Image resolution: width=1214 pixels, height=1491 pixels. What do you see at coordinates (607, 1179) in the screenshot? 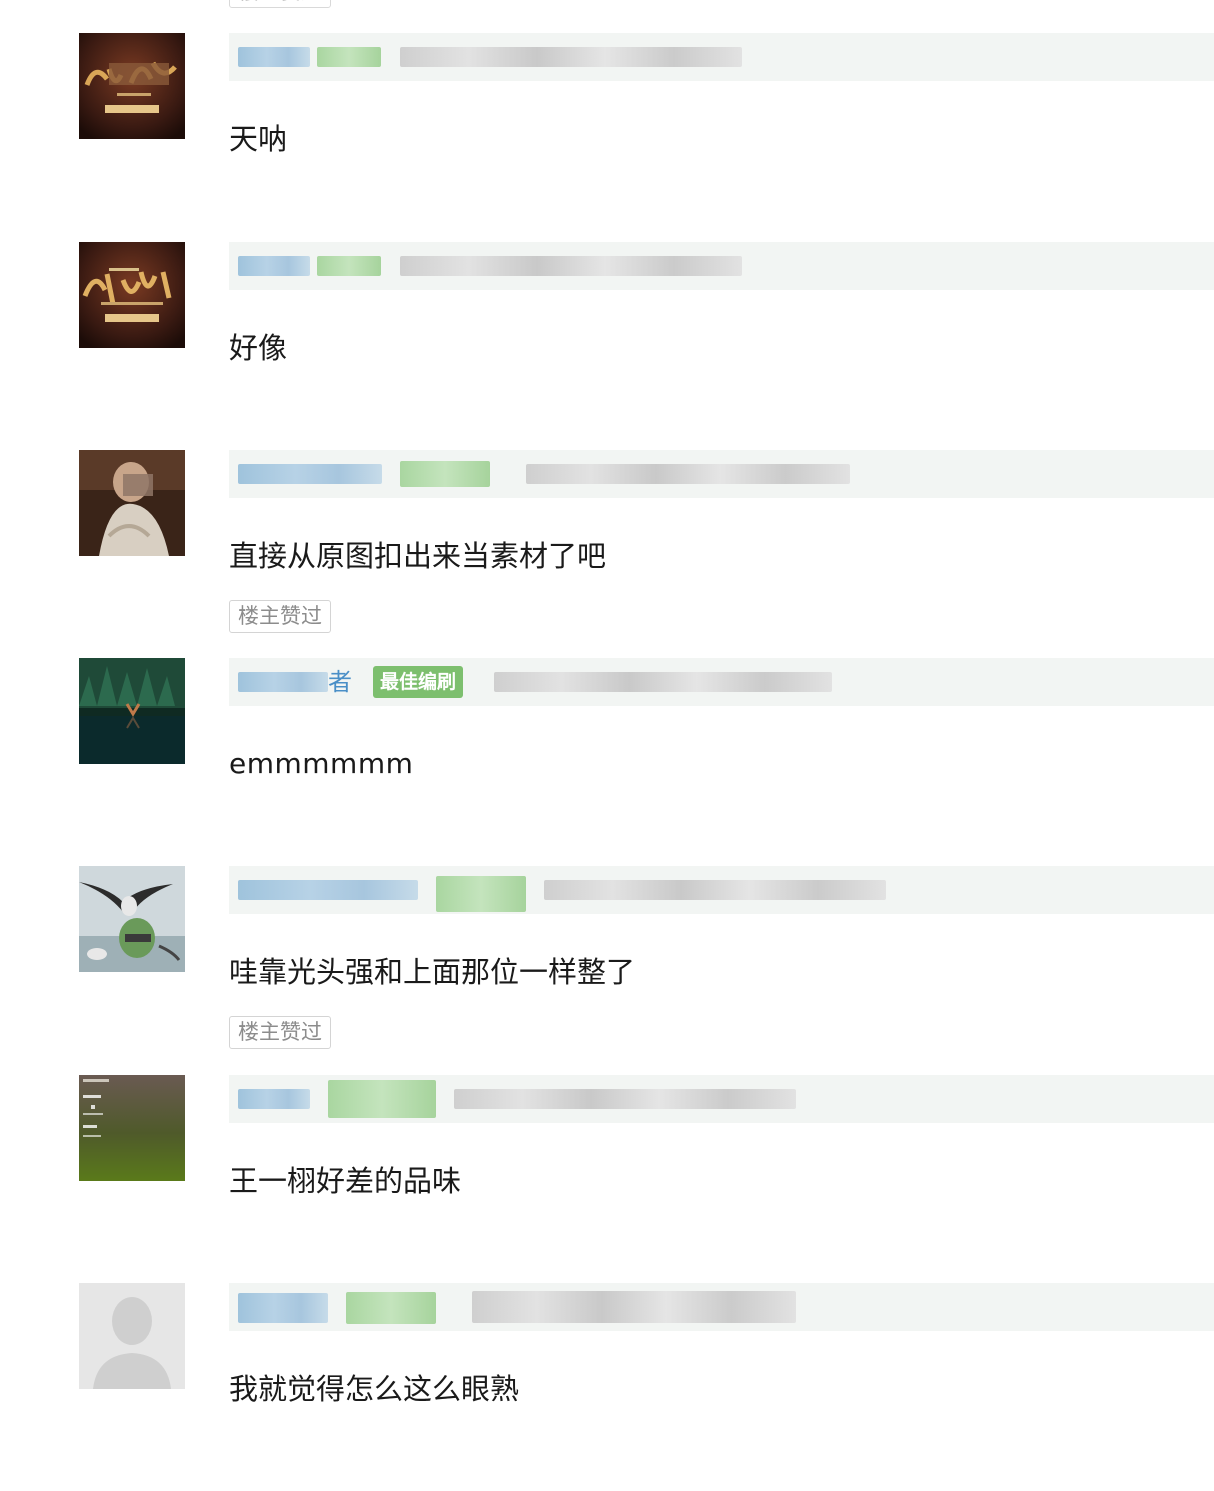
I see `comment-item: 王一栩好差的品味` at bounding box center [607, 1179].